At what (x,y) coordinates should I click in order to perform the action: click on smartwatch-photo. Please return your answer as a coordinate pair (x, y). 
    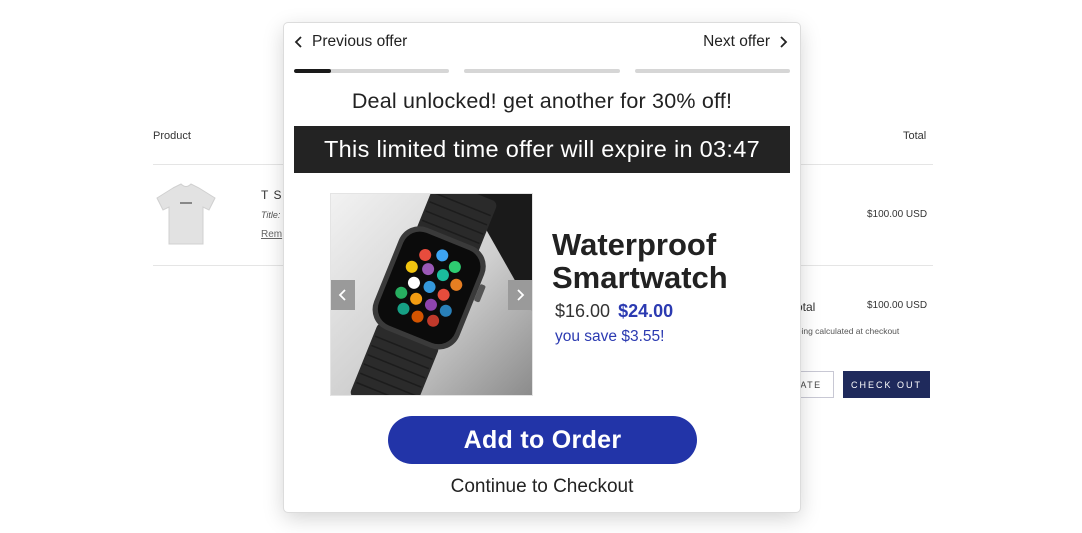
    Looking at the image, I should click on (431, 294).